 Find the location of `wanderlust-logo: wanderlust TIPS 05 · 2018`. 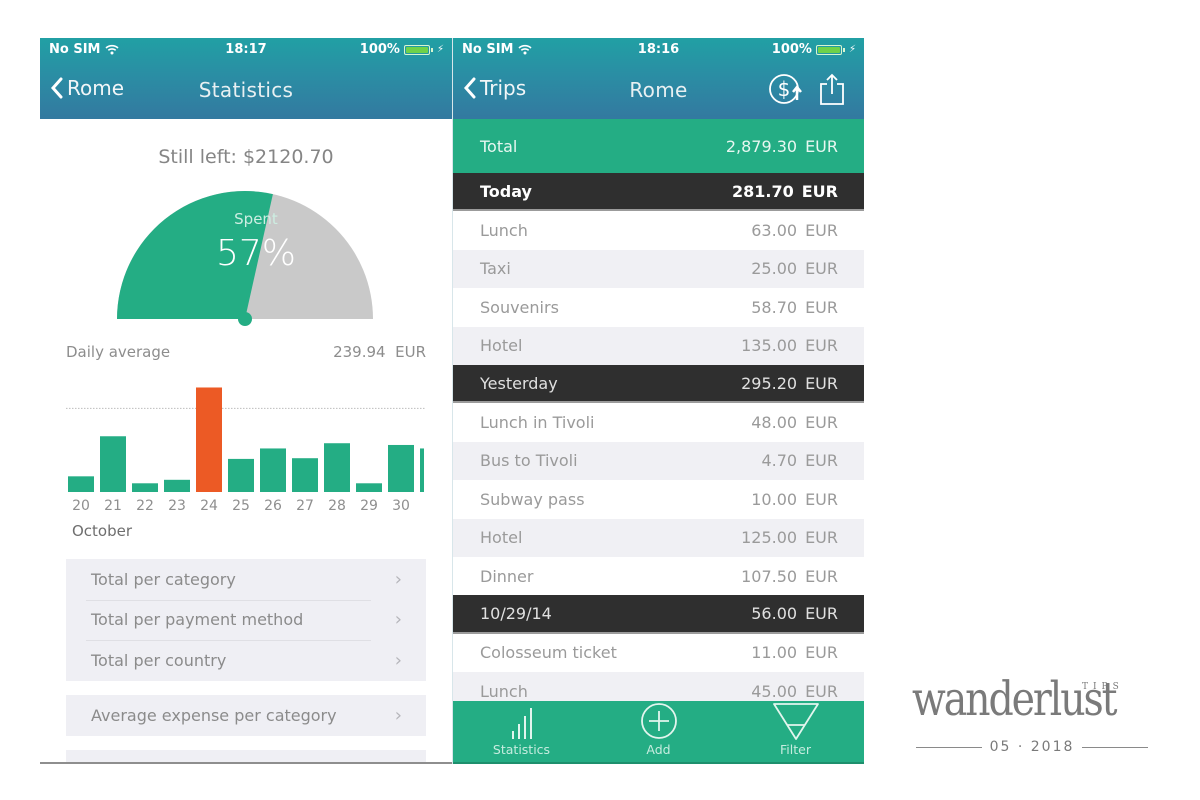

wanderlust-logo: wanderlust TIPS 05 · 2018 is located at coordinates (1033, 721).